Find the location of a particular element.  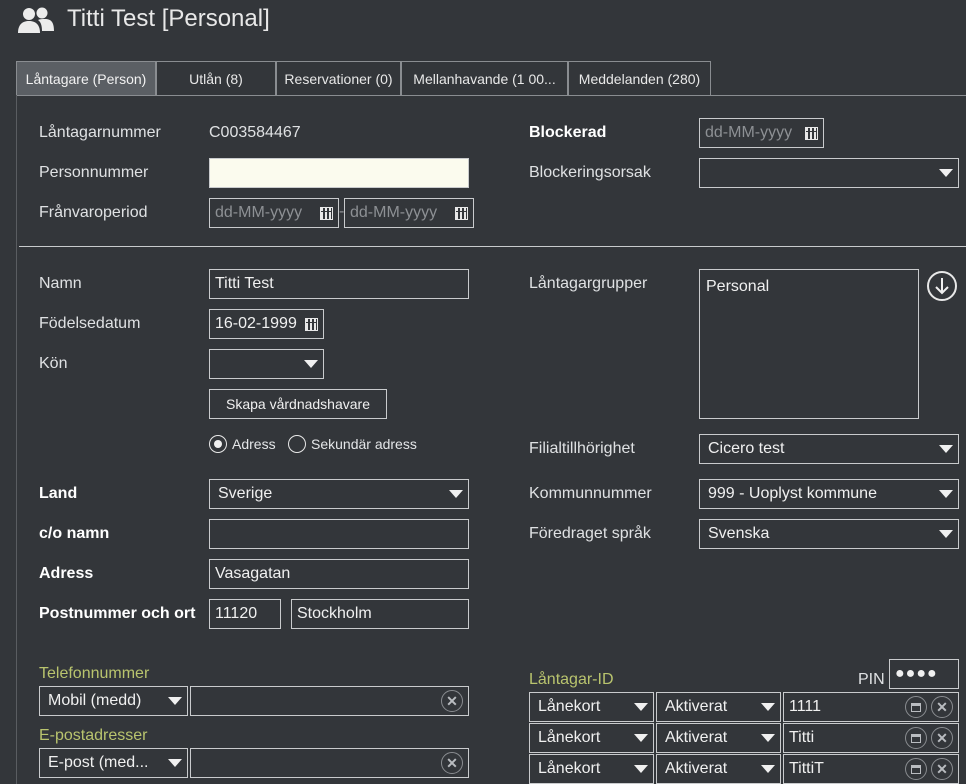

name-label: Namn is located at coordinates (60, 283).